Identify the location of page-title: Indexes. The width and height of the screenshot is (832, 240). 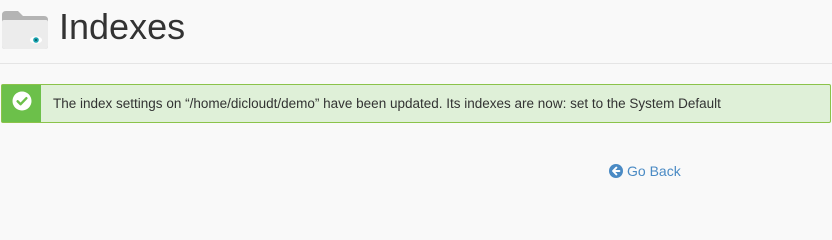
(122, 26).